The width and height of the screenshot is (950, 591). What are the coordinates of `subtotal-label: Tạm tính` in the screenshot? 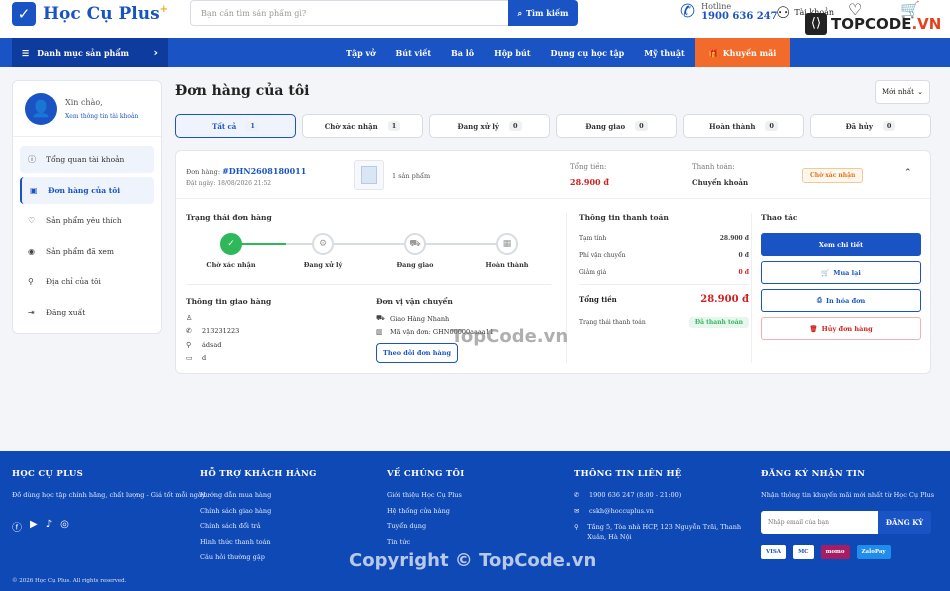 It's located at (593, 238).